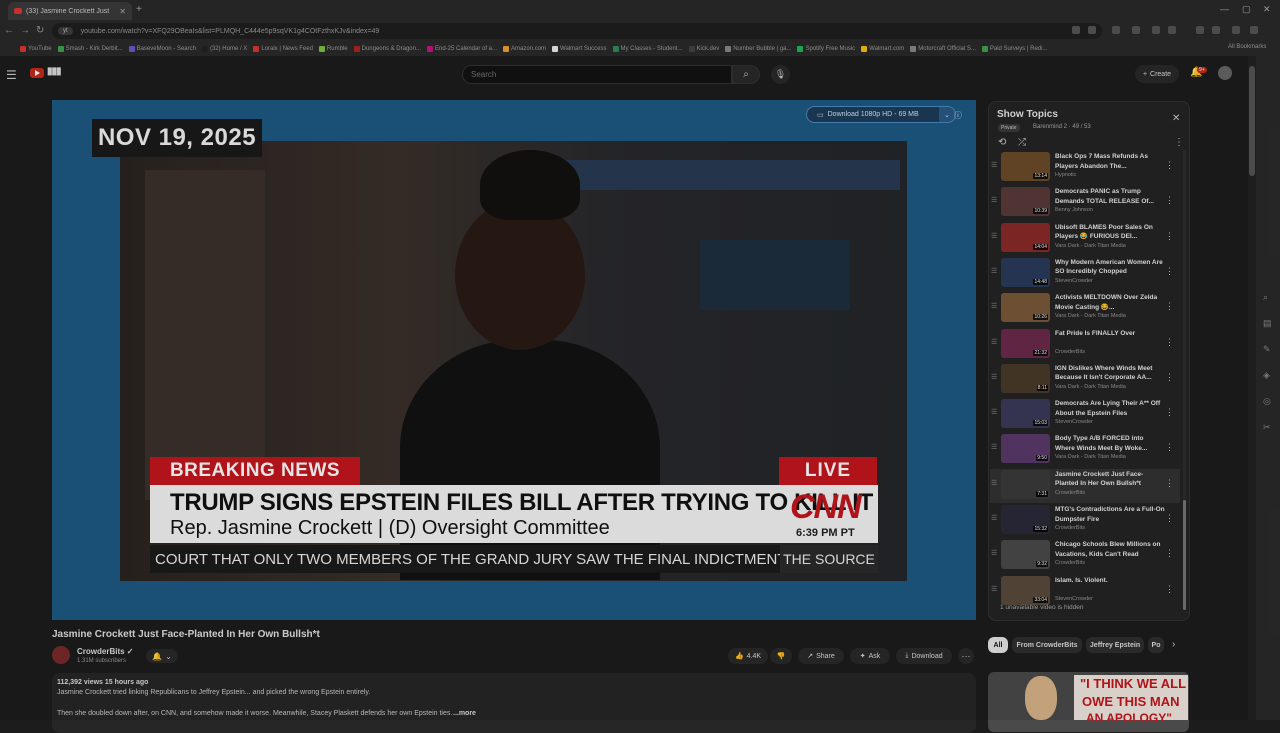 Image resolution: width=1280 pixels, height=733 pixels. I want to click on video-thumbnail: 21:32, so click(1025, 343).